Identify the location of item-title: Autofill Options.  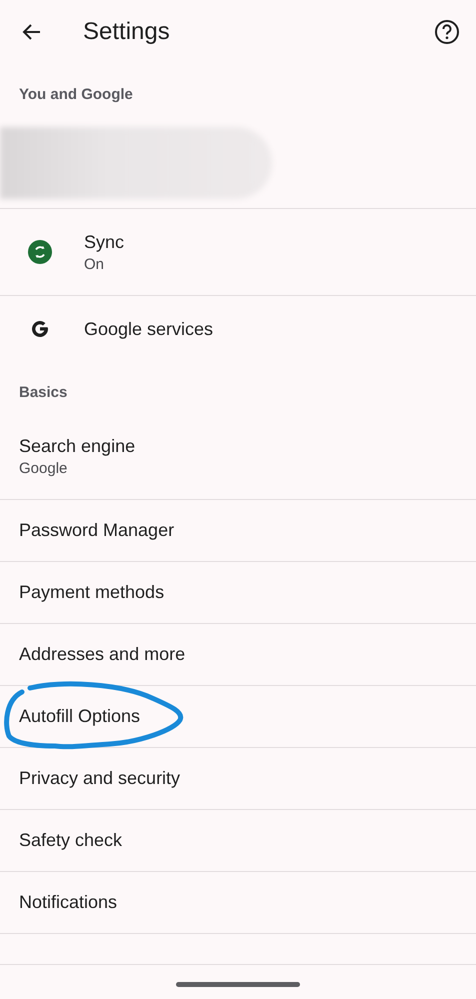
(79, 716).